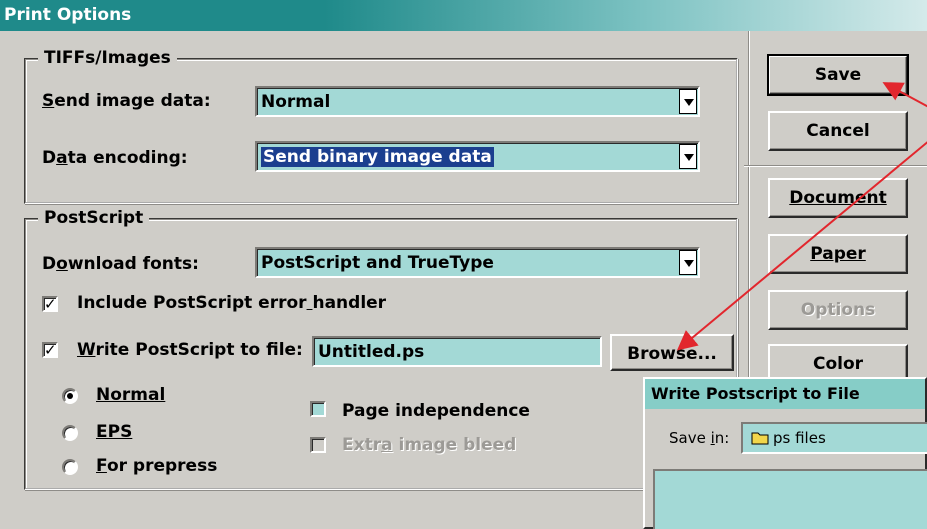  Describe the element at coordinates (107, 58) in the screenshot. I see `tiffs-images-legend: TIFFs/Images` at that location.